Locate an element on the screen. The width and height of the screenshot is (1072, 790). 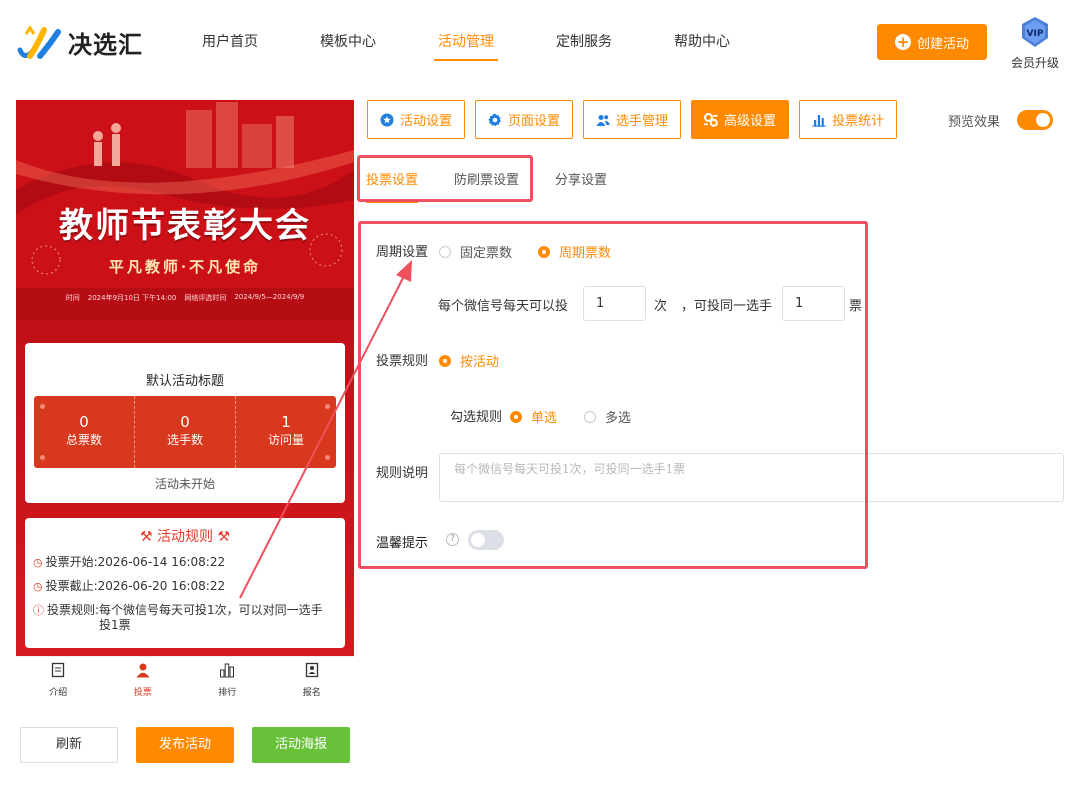
stats-bar: 0 总票数 0 选手数 1 访问量 is located at coordinates (185, 432).